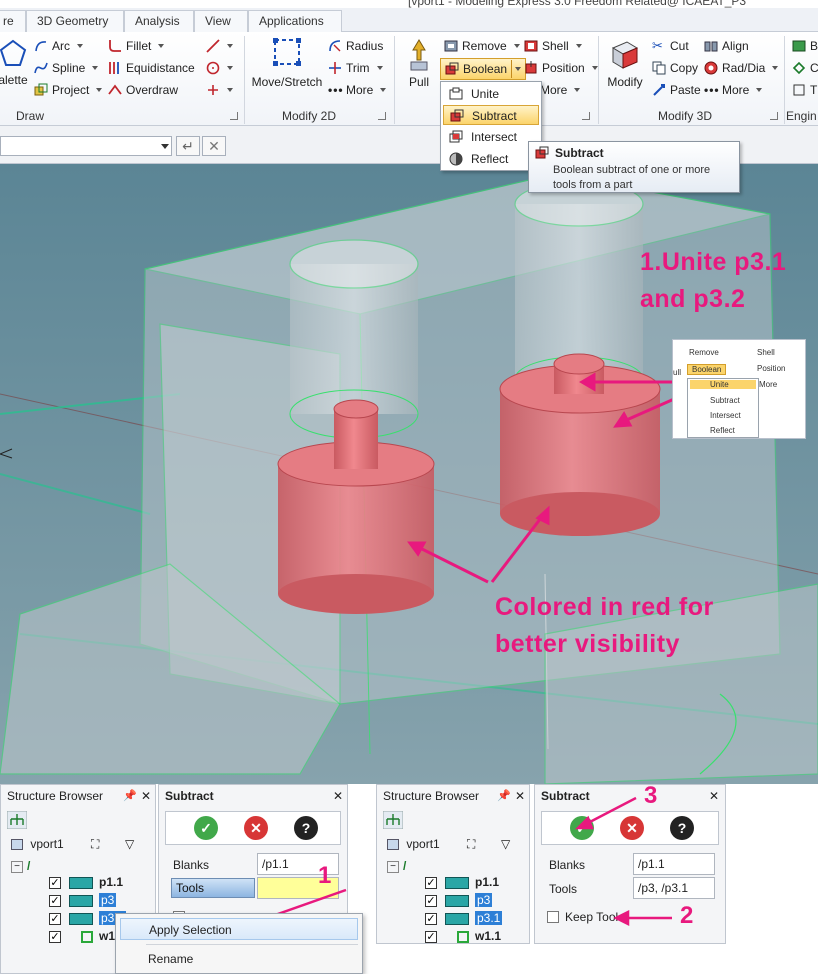 Image resolution: width=818 pixels, height=974 pixels. I want to click on palette-button: alette, so click(16, 62).